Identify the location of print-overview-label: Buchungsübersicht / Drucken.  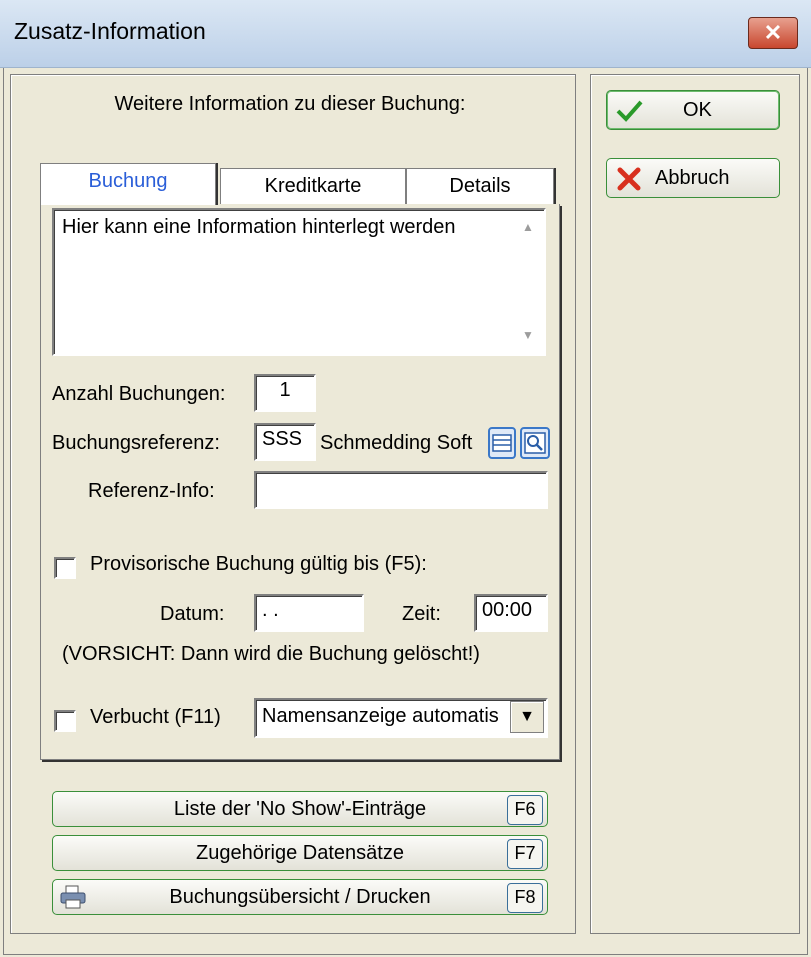
(300, 897).